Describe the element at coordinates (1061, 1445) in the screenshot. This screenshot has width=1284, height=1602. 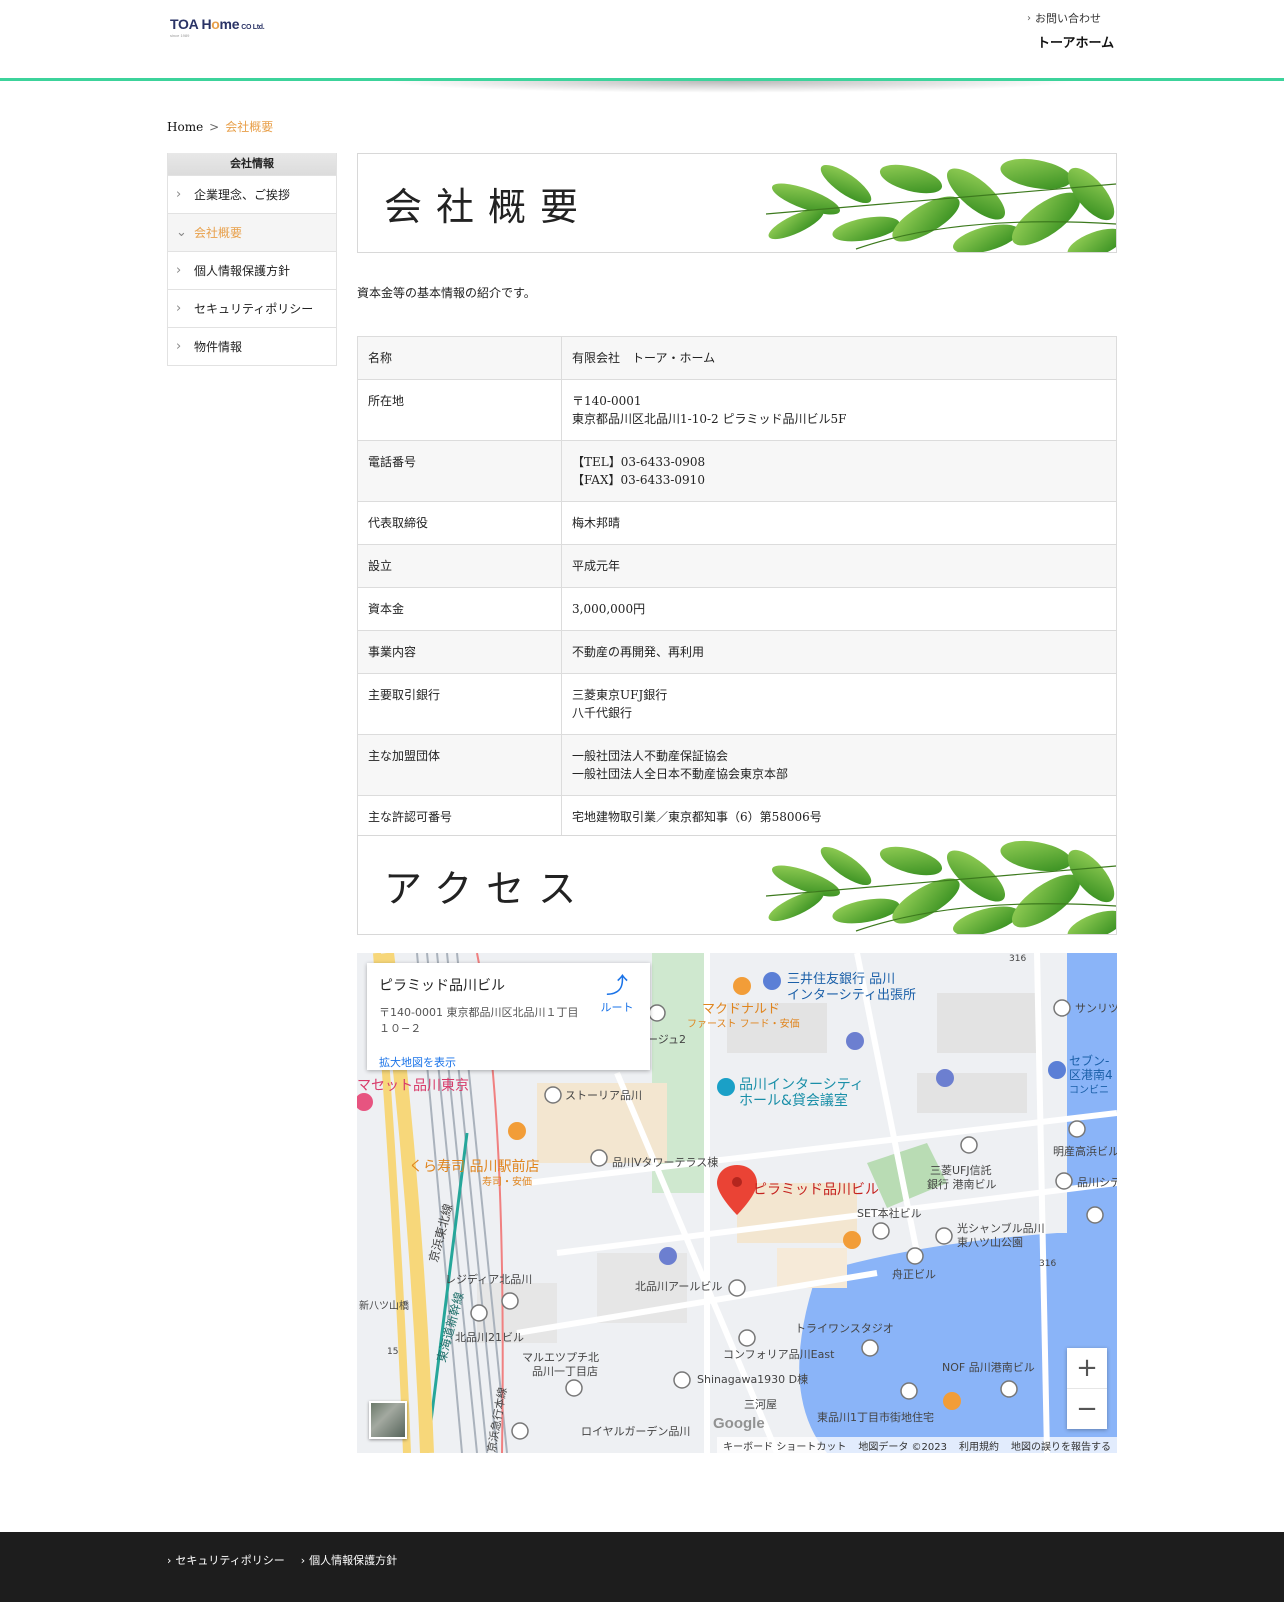
I see `report-error-link: 地図の誤りを報告する` at that location.